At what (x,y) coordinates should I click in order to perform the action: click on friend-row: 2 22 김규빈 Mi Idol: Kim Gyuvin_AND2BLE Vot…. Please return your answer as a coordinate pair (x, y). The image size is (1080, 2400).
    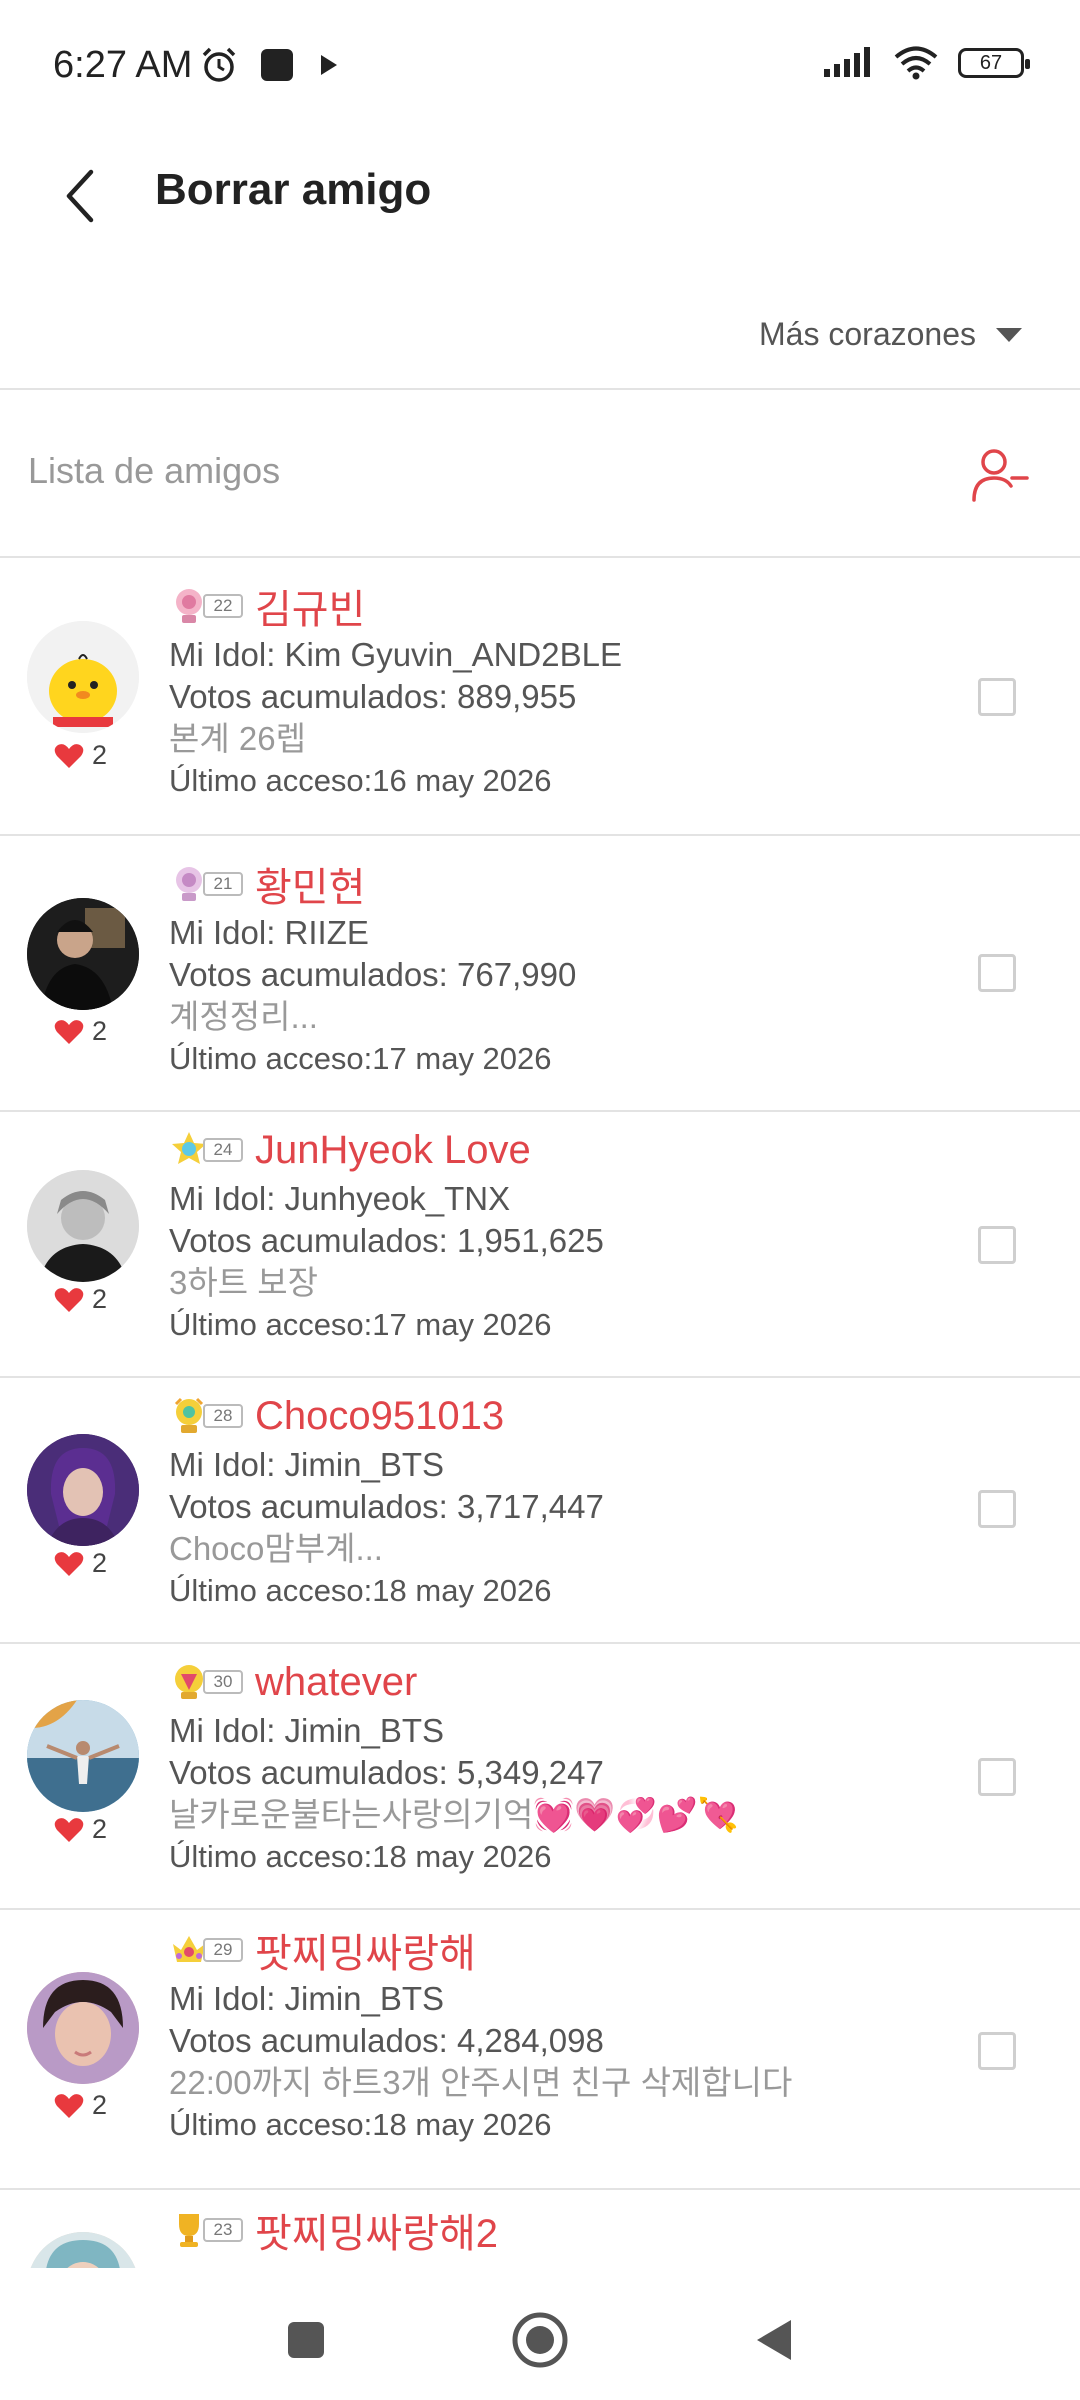
    Looking at the image, I should click on (540, 697).